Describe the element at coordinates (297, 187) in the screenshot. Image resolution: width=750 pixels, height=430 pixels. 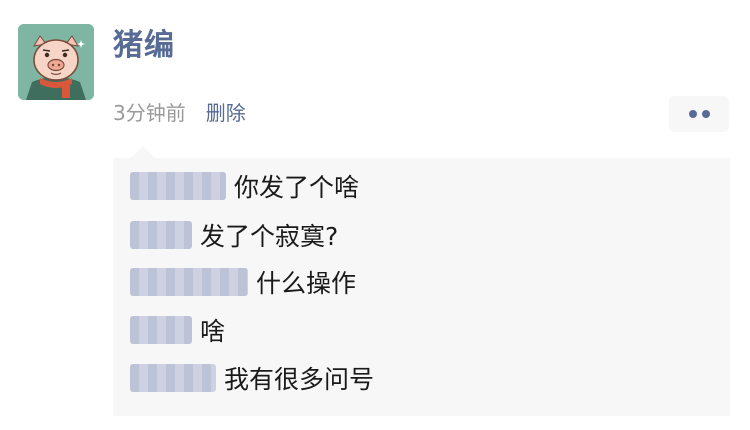
I see `comment-text: 你发了个啥` at that location.